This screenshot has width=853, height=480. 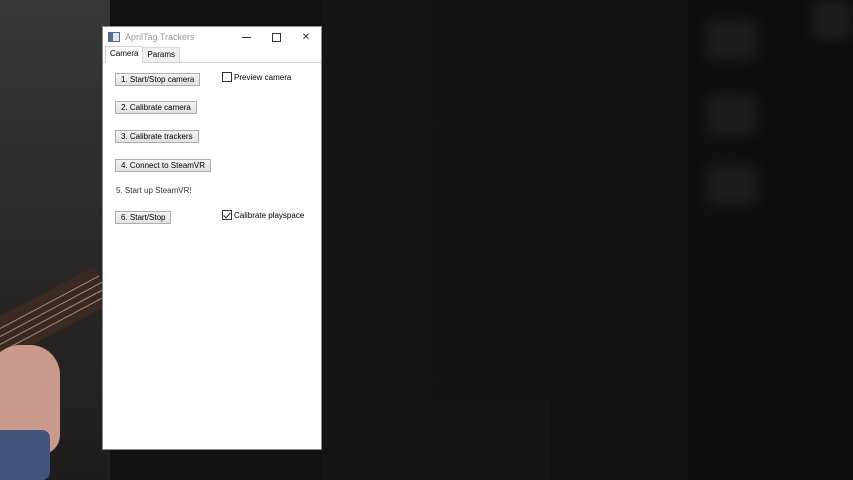 I want to click on calibrate-playspace-checkbox, so click(x=227, y=215).